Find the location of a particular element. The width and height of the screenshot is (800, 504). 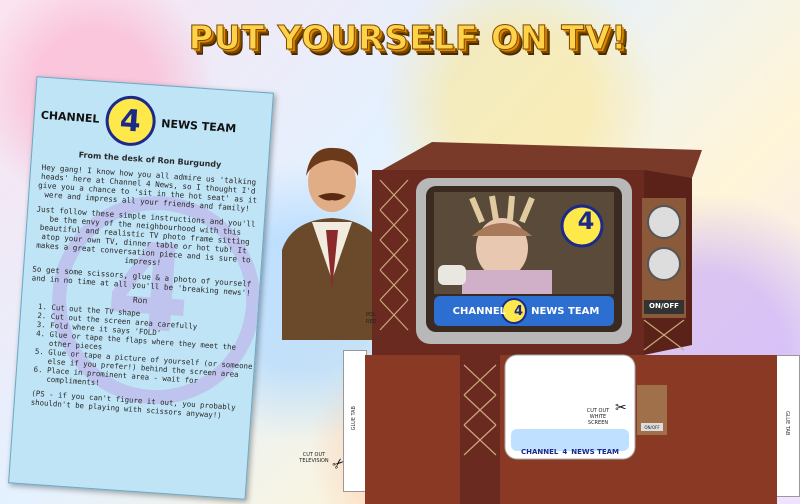

glue-tab-right: GLUE TAB is located at coordinates (788, 426).